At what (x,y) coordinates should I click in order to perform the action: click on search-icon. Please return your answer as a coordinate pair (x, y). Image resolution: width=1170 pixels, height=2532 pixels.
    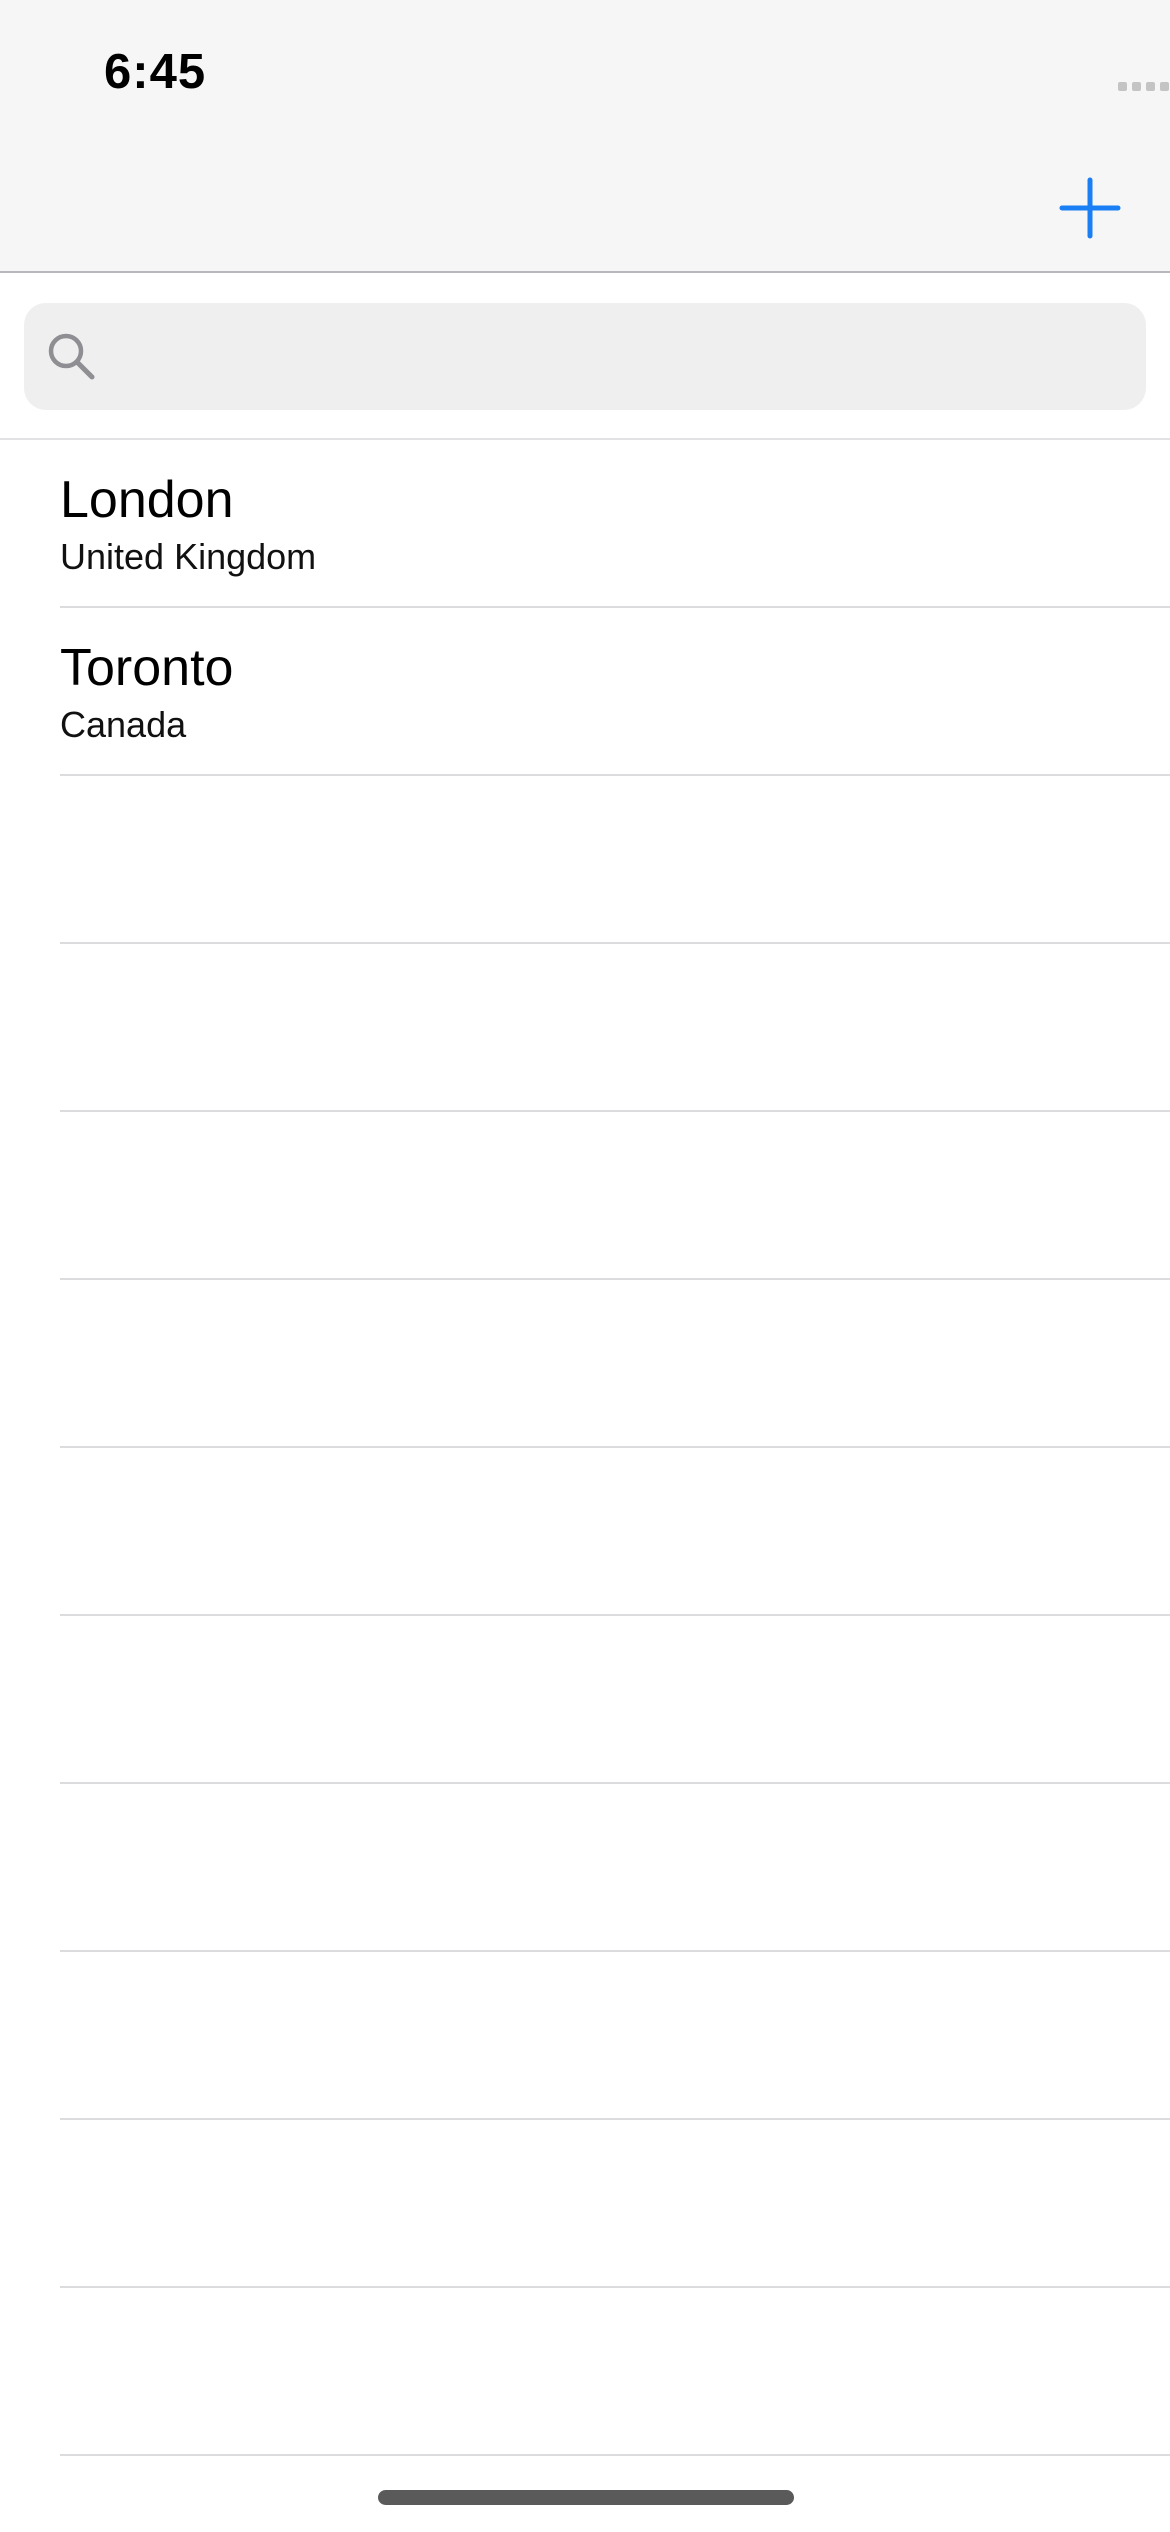
    Looking at the image, I should click on (71, 356).